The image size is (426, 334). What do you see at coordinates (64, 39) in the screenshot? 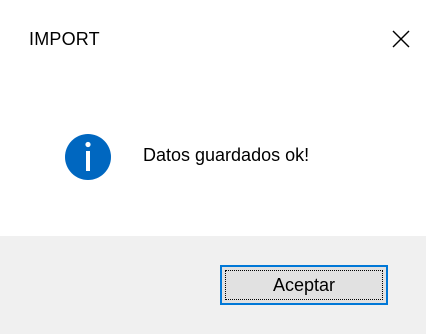
I see `window-title: IMPORT` at bounding box center [64, 39].